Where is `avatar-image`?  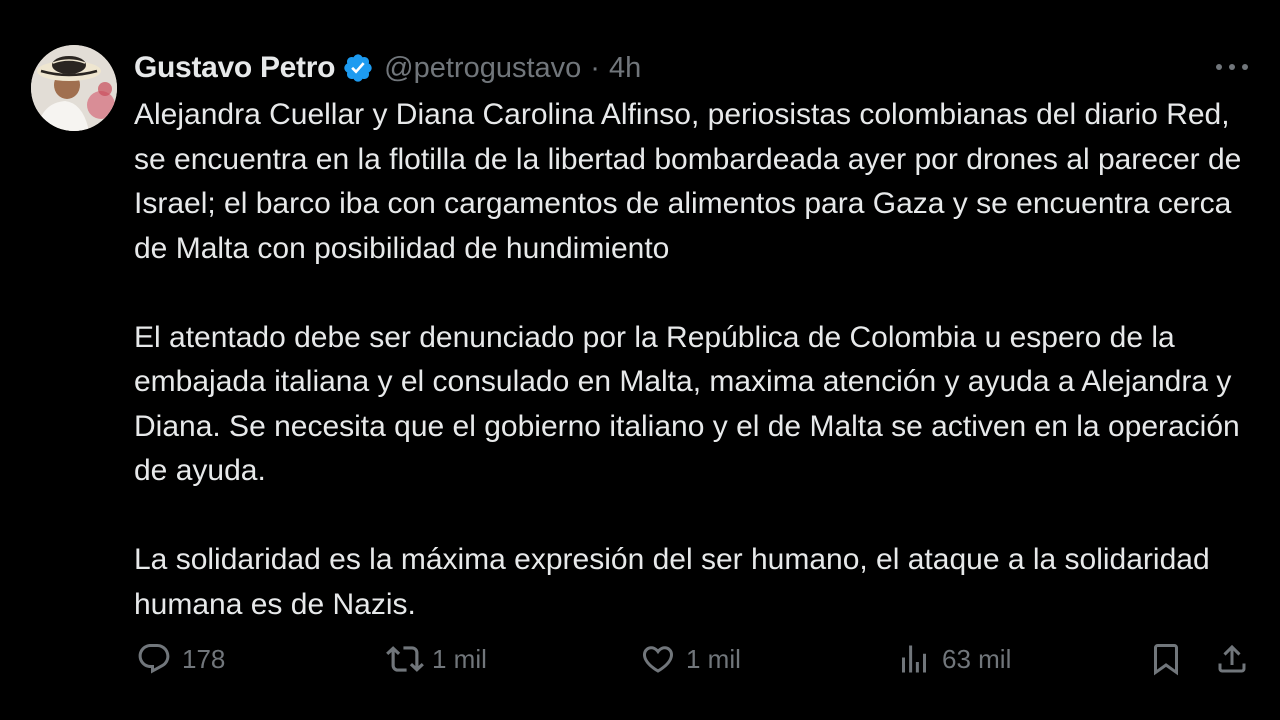 avatar-image is located at coordinates (74, 88).